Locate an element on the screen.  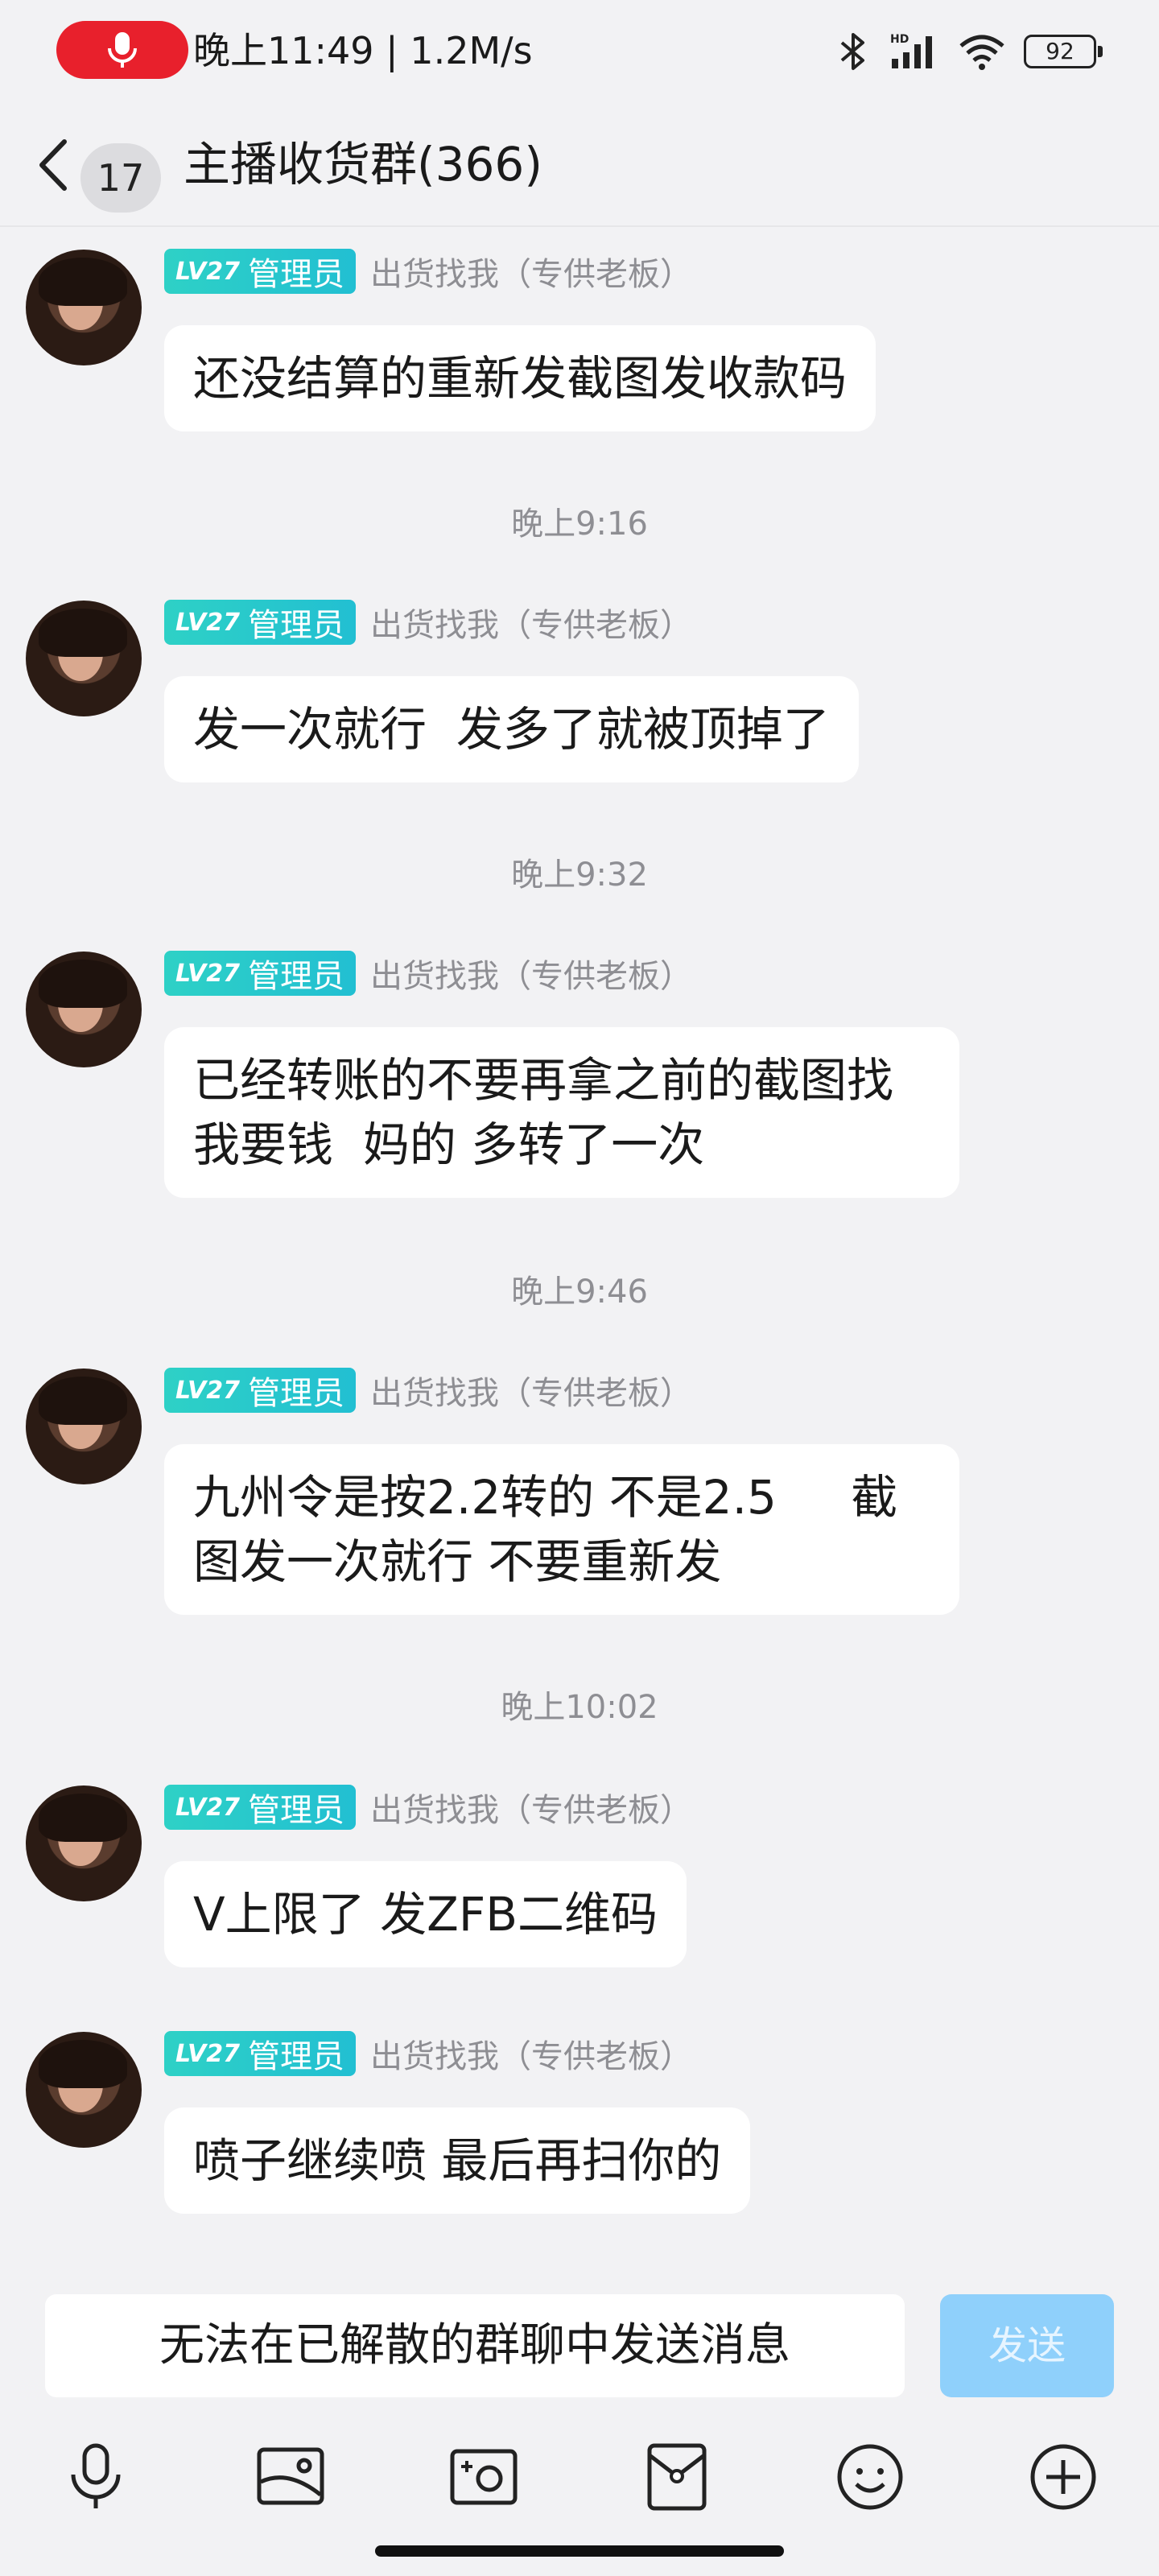
image-icon is located at coordinates (290, 2476).